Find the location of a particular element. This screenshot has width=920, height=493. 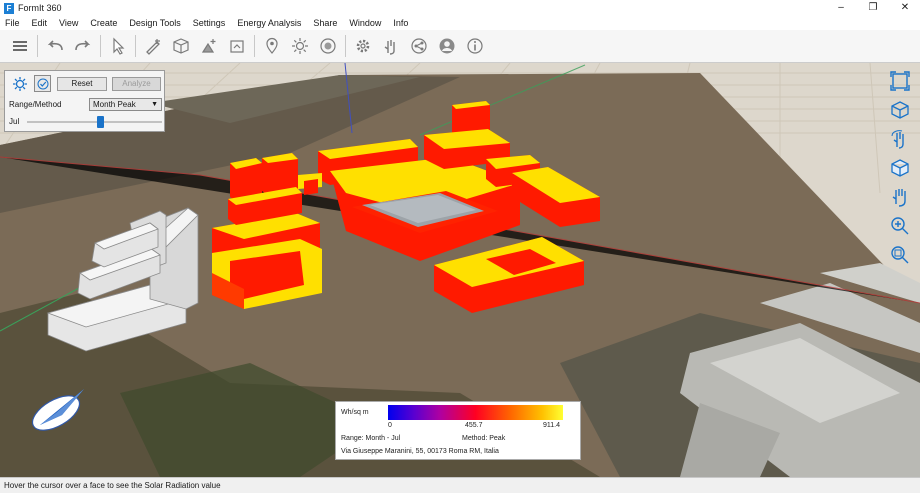

pan-icon is located at coordinates (900, 197).